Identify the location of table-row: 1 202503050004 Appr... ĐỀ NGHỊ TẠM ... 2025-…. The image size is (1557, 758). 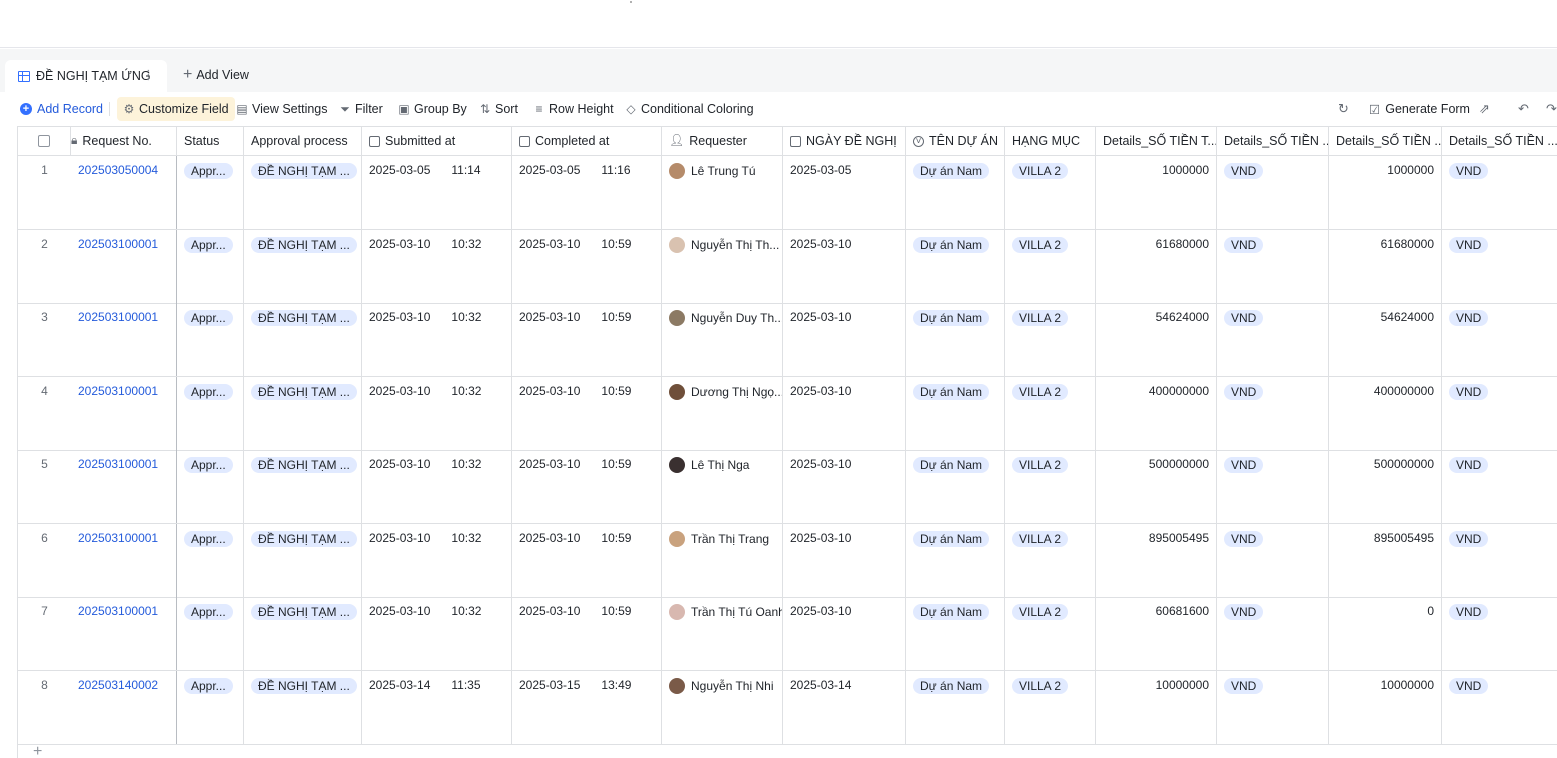
(787, 193).